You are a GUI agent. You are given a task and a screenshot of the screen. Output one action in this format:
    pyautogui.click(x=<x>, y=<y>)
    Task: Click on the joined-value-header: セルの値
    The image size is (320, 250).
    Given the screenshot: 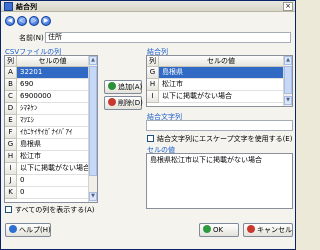 What is the action you would take?
    pyautogui.click(x=221, y=61)
    